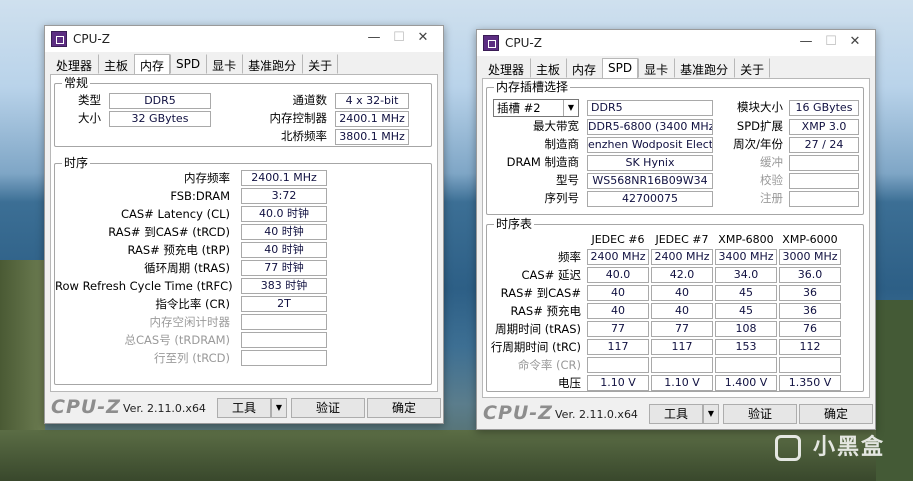 Image resolution: width=913 pixels, height=481 pixels. Describe the element at coordinates (682, 257) in the screenshot. I see `table-cell: 2400 MHz` at that location.